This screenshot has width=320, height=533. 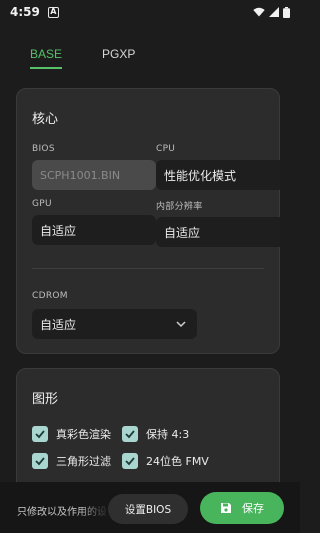 I want to click on option-keep-4-3: 保持 4:3, so click(x=155, y=434).